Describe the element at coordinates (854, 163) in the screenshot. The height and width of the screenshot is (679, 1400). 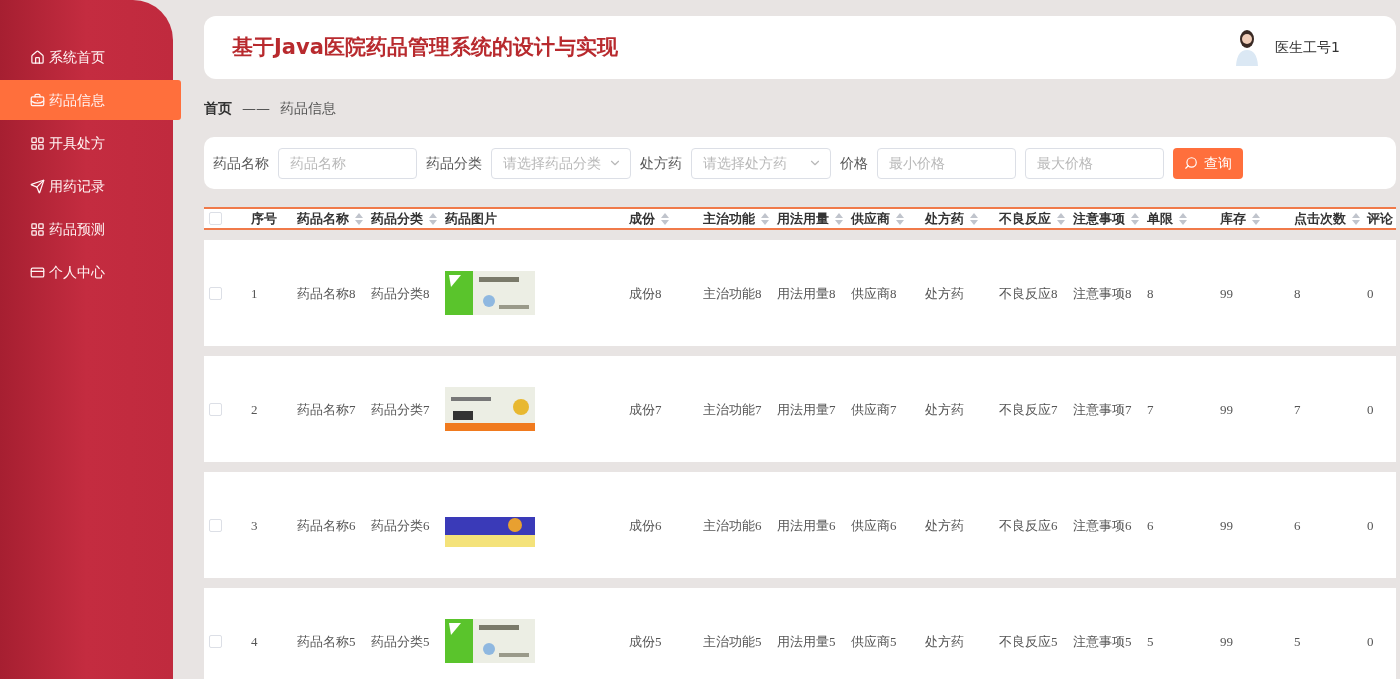
I see `field-label: 价格` at that location.